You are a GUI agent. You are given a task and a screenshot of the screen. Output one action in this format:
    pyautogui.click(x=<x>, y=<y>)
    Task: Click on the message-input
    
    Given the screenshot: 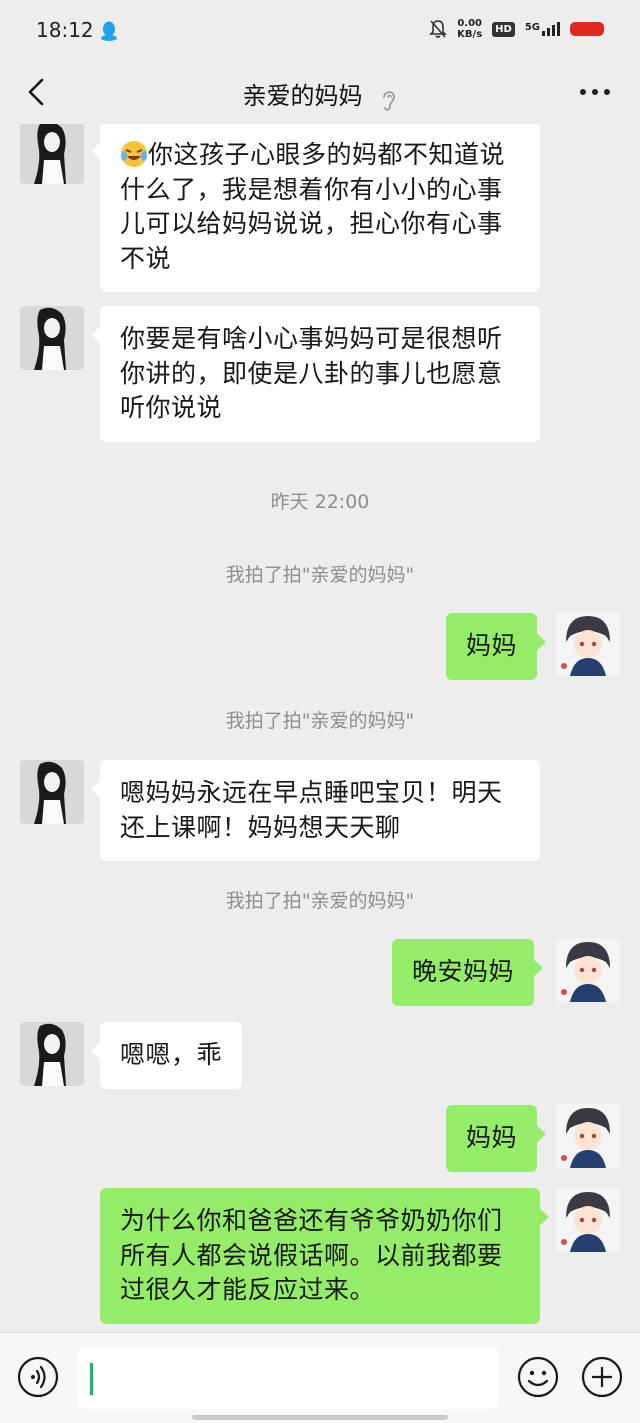 What is the action you would take?
    pyautogui.click(x=288, y=1378)
    